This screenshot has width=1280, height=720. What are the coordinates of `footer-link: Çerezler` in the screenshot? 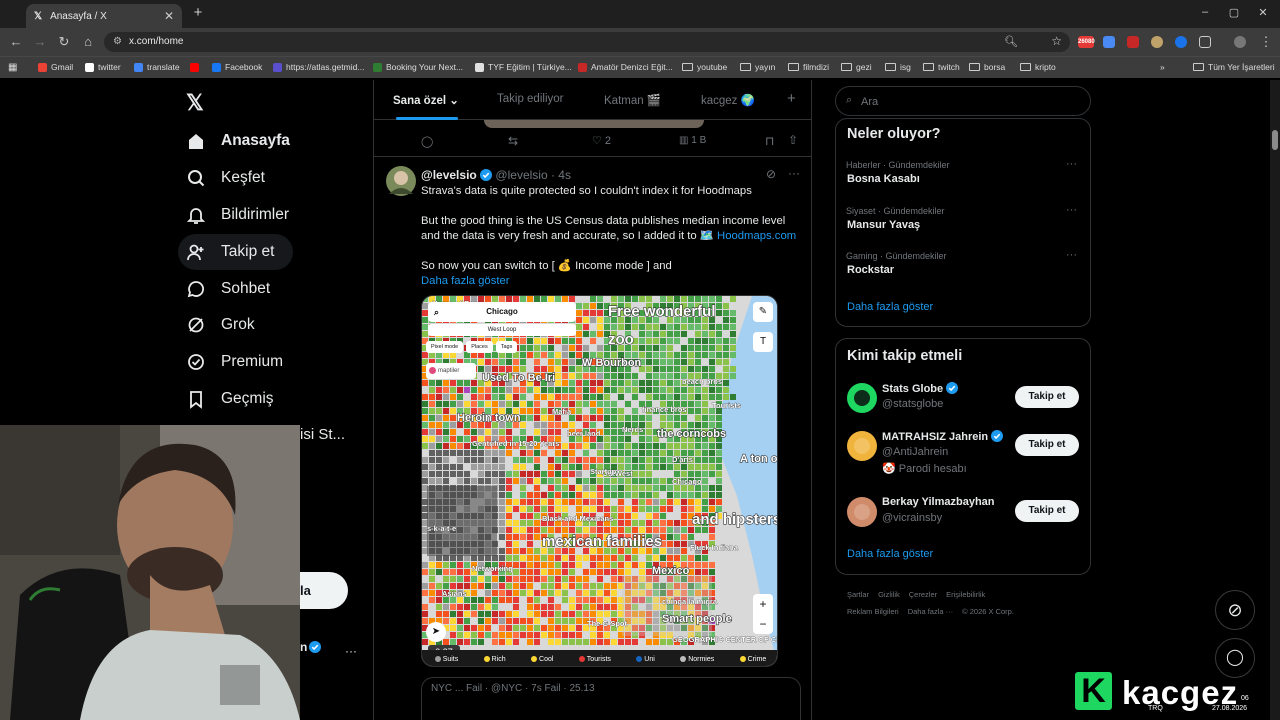 It's located at (923, 594).